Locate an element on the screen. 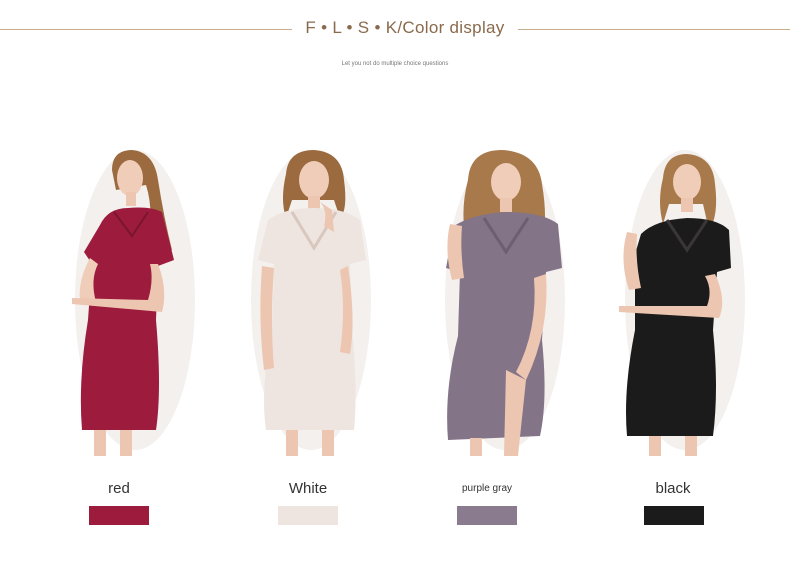 This screenshot has height=565, width=790. product-image-white is located at coordinates (311, 300).